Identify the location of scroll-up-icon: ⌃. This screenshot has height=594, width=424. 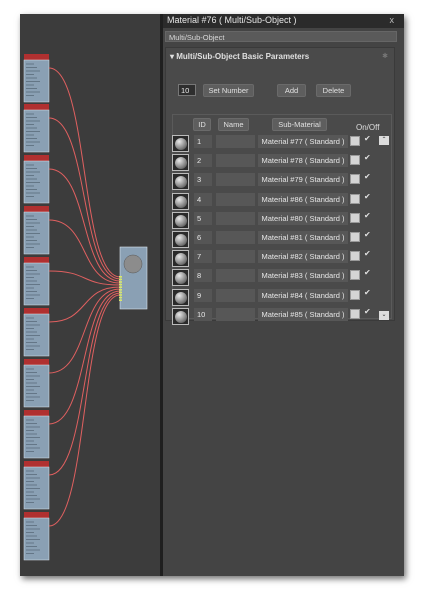
(384, 140).